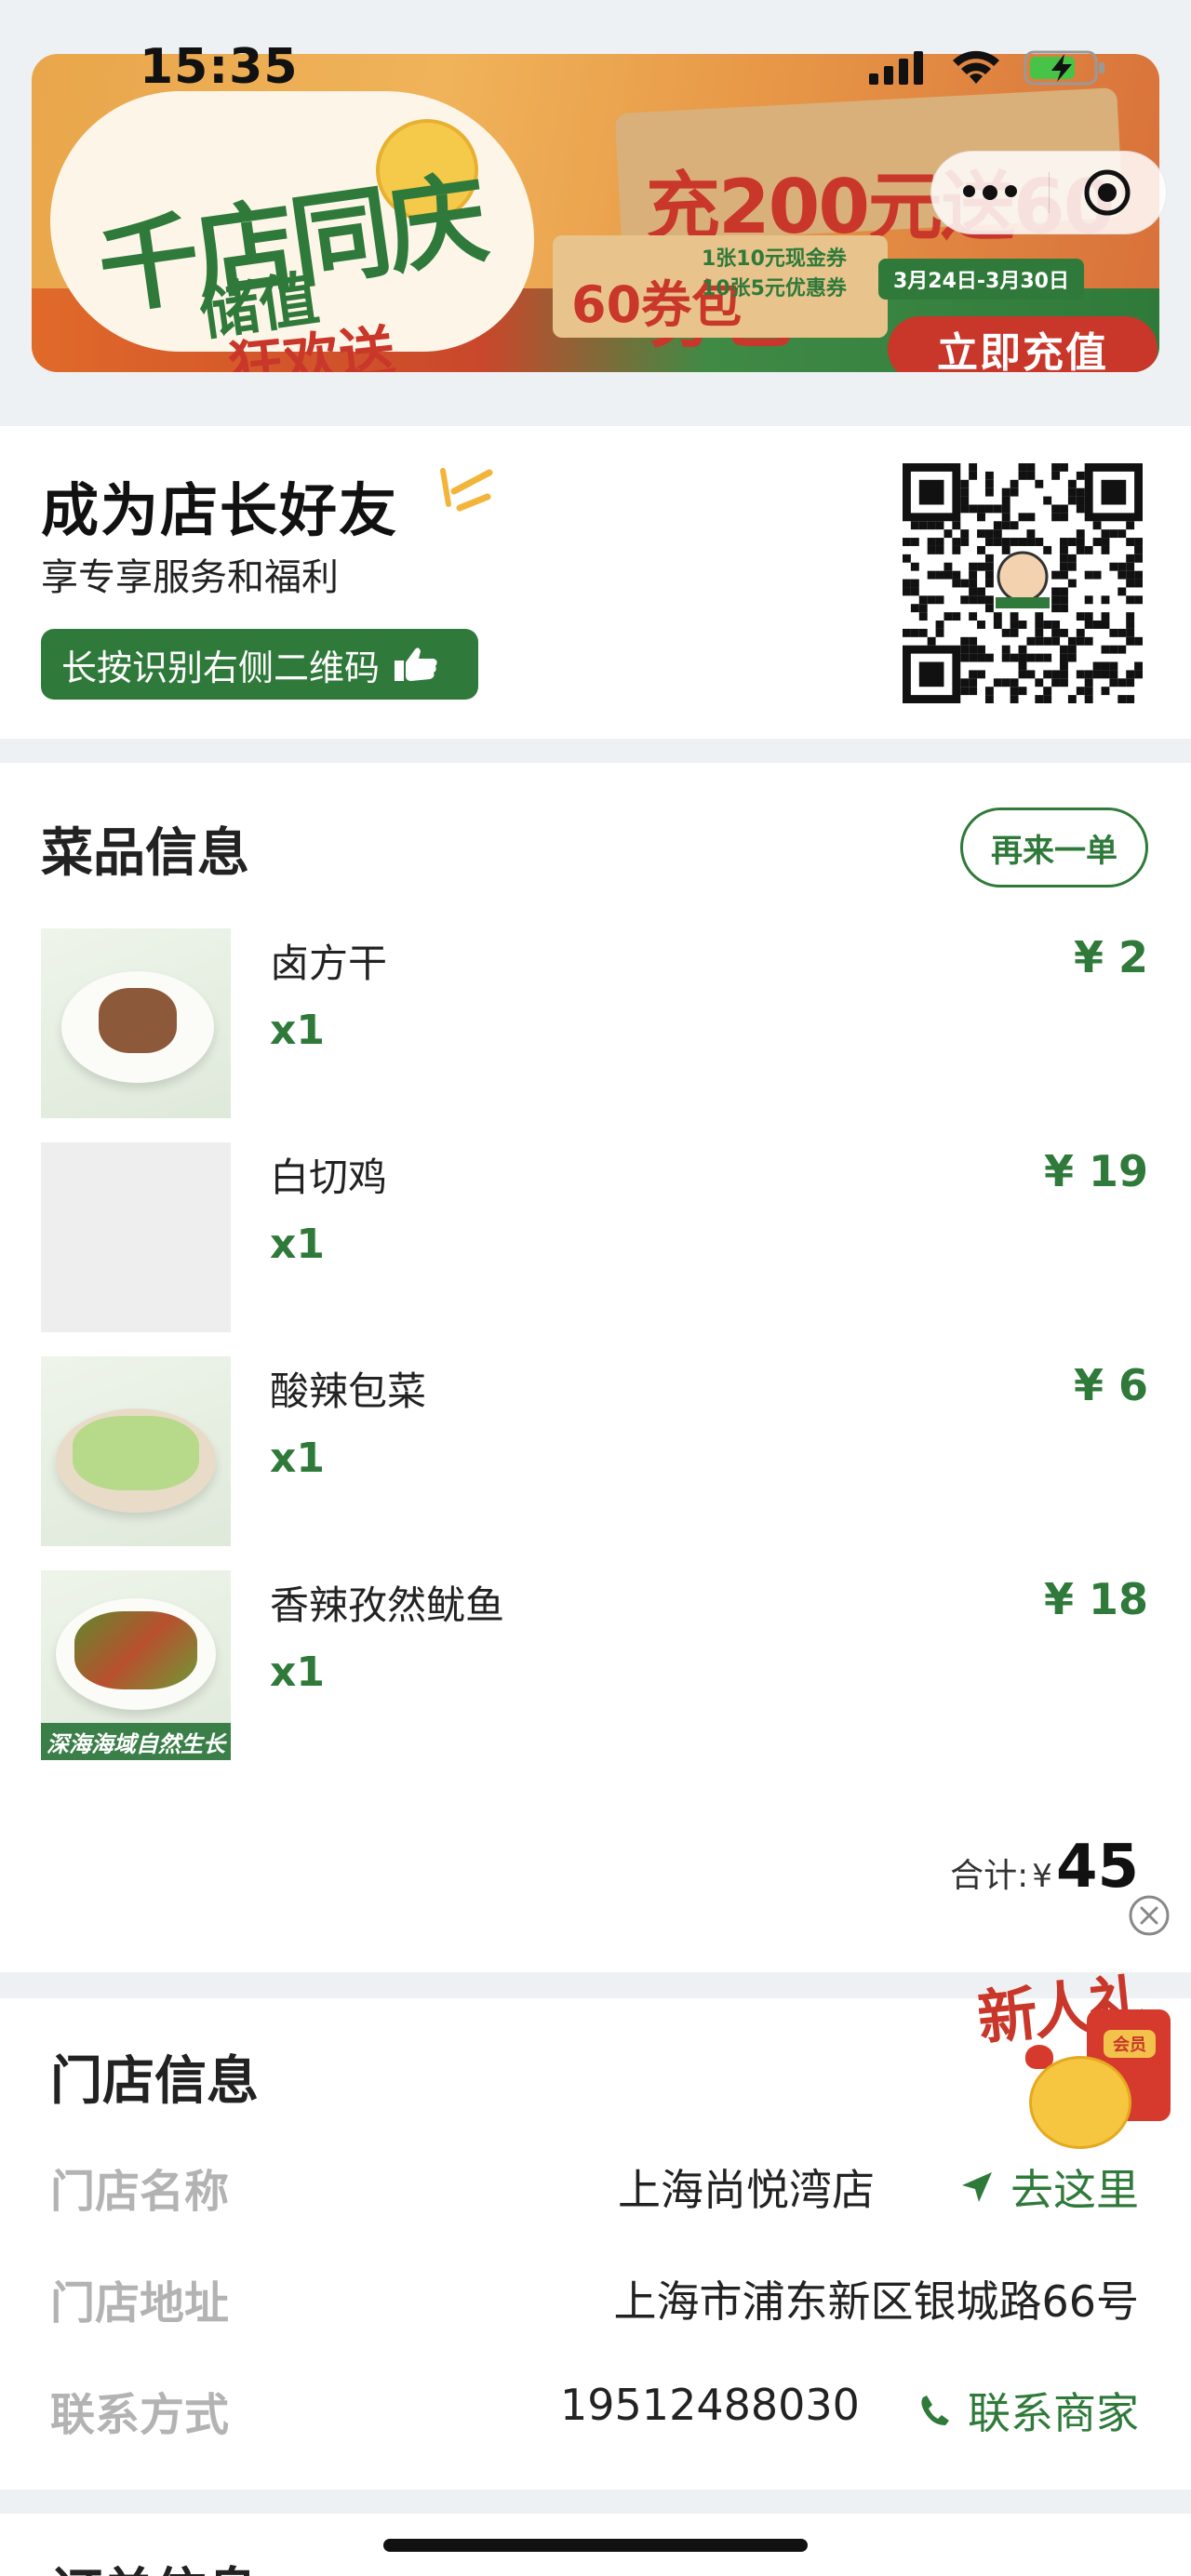  Describe the element at coordinates (594, 1451) in the screenshot. I see `item-row: 酸辣包菜 x1 ¥ 6` at that location.